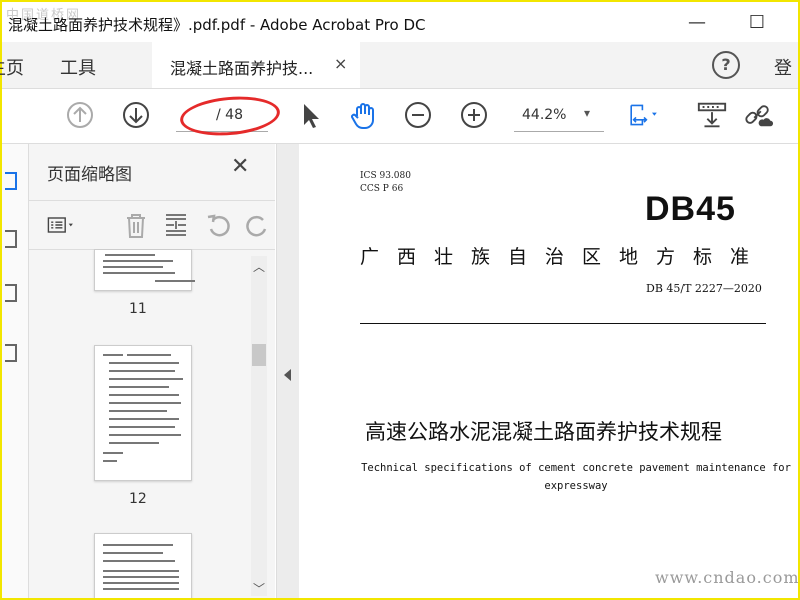  Describe the element at coordinates (11, 293) in the screenshot. I see `attachments-rail-icon` at that location.